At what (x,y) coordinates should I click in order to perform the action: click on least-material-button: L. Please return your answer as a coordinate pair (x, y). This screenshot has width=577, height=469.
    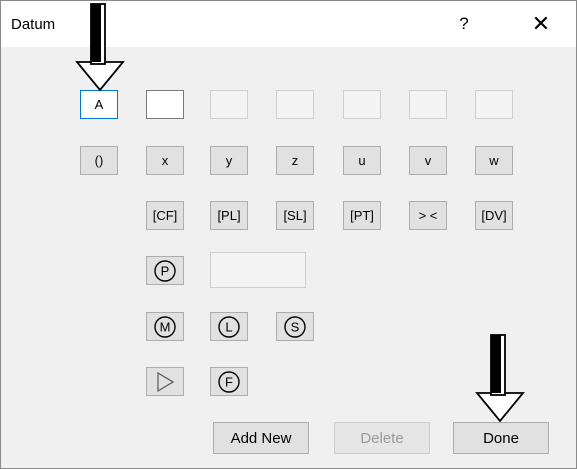
    Looking at the image, I should click on (229, 326).